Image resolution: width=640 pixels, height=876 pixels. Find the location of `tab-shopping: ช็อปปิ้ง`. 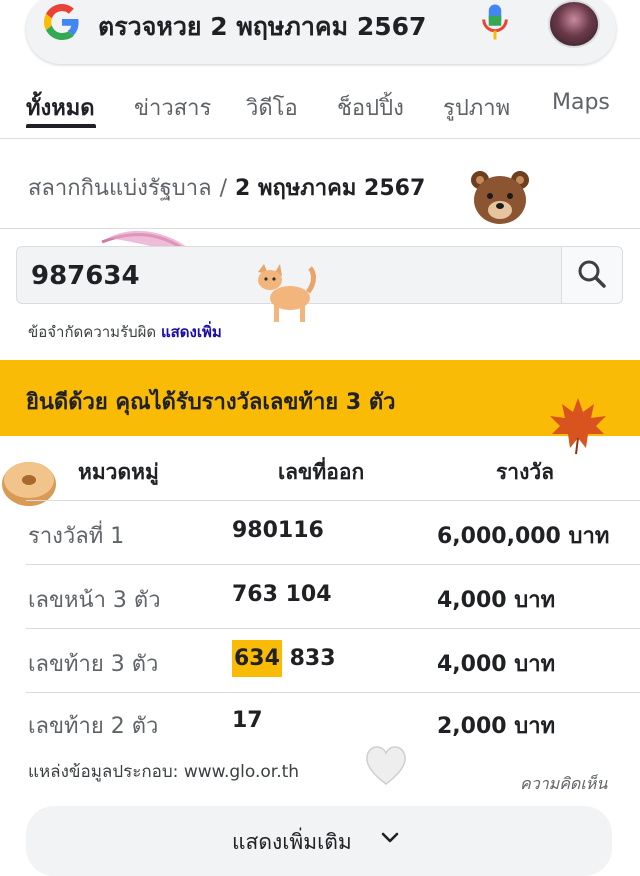

tab-shopping: ช็อปปิ้ง is located at coordinates (370, 107).